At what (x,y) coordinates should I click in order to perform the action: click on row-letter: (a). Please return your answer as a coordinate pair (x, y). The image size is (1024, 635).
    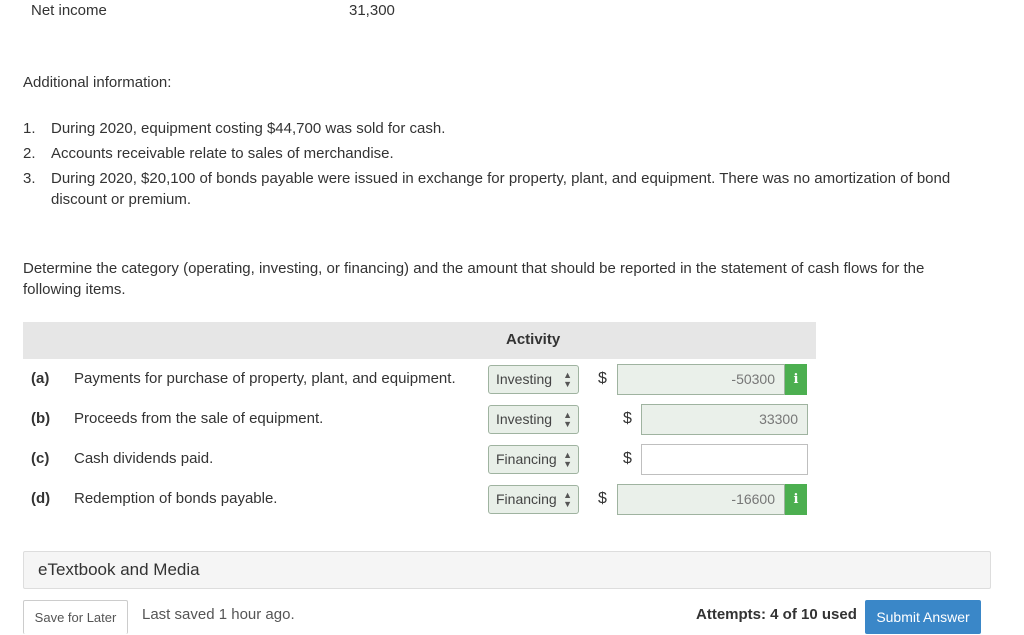
    Looking at the image, I should click on (40, 378).